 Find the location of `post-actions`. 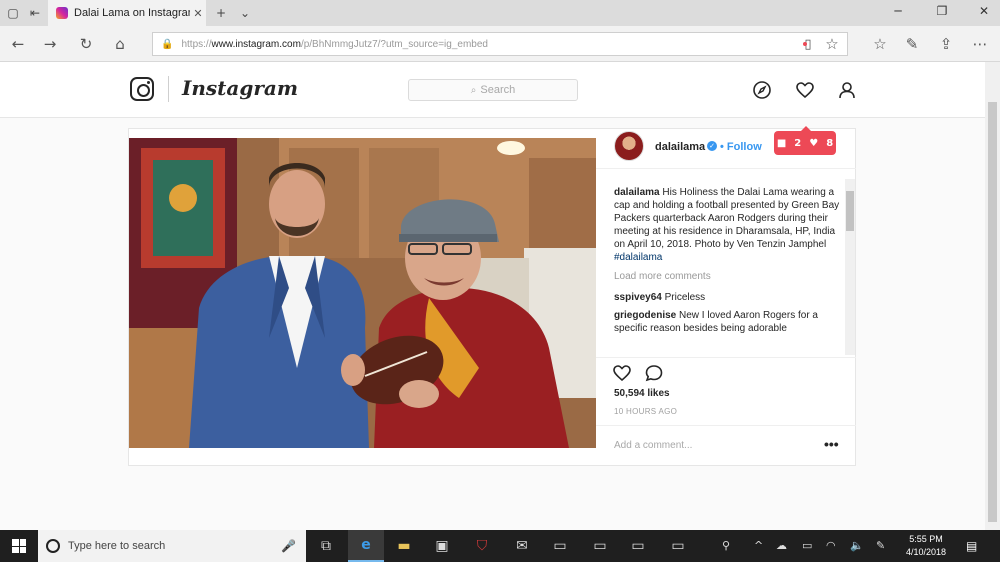

post-actions is located at coordinates (726, 371).